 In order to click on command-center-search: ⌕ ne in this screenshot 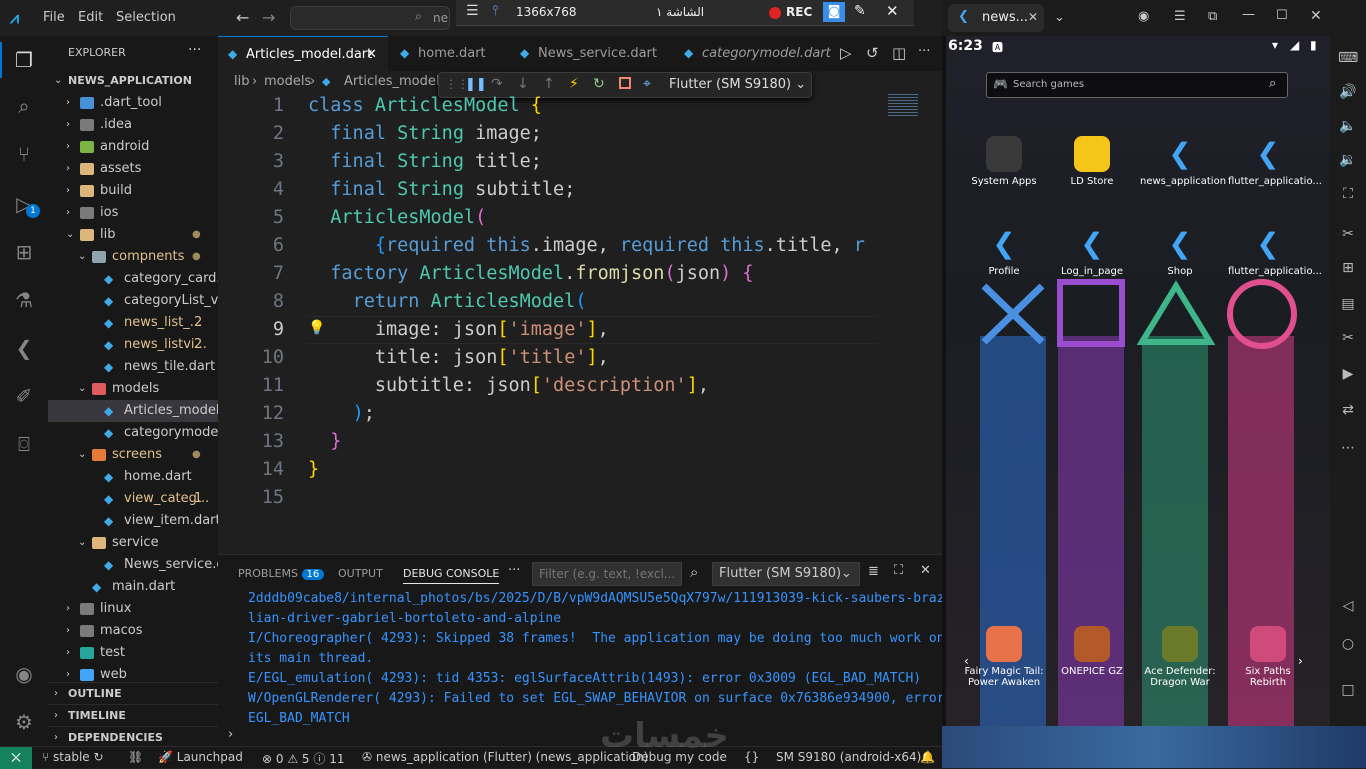, I will do `click(370, 18)`.